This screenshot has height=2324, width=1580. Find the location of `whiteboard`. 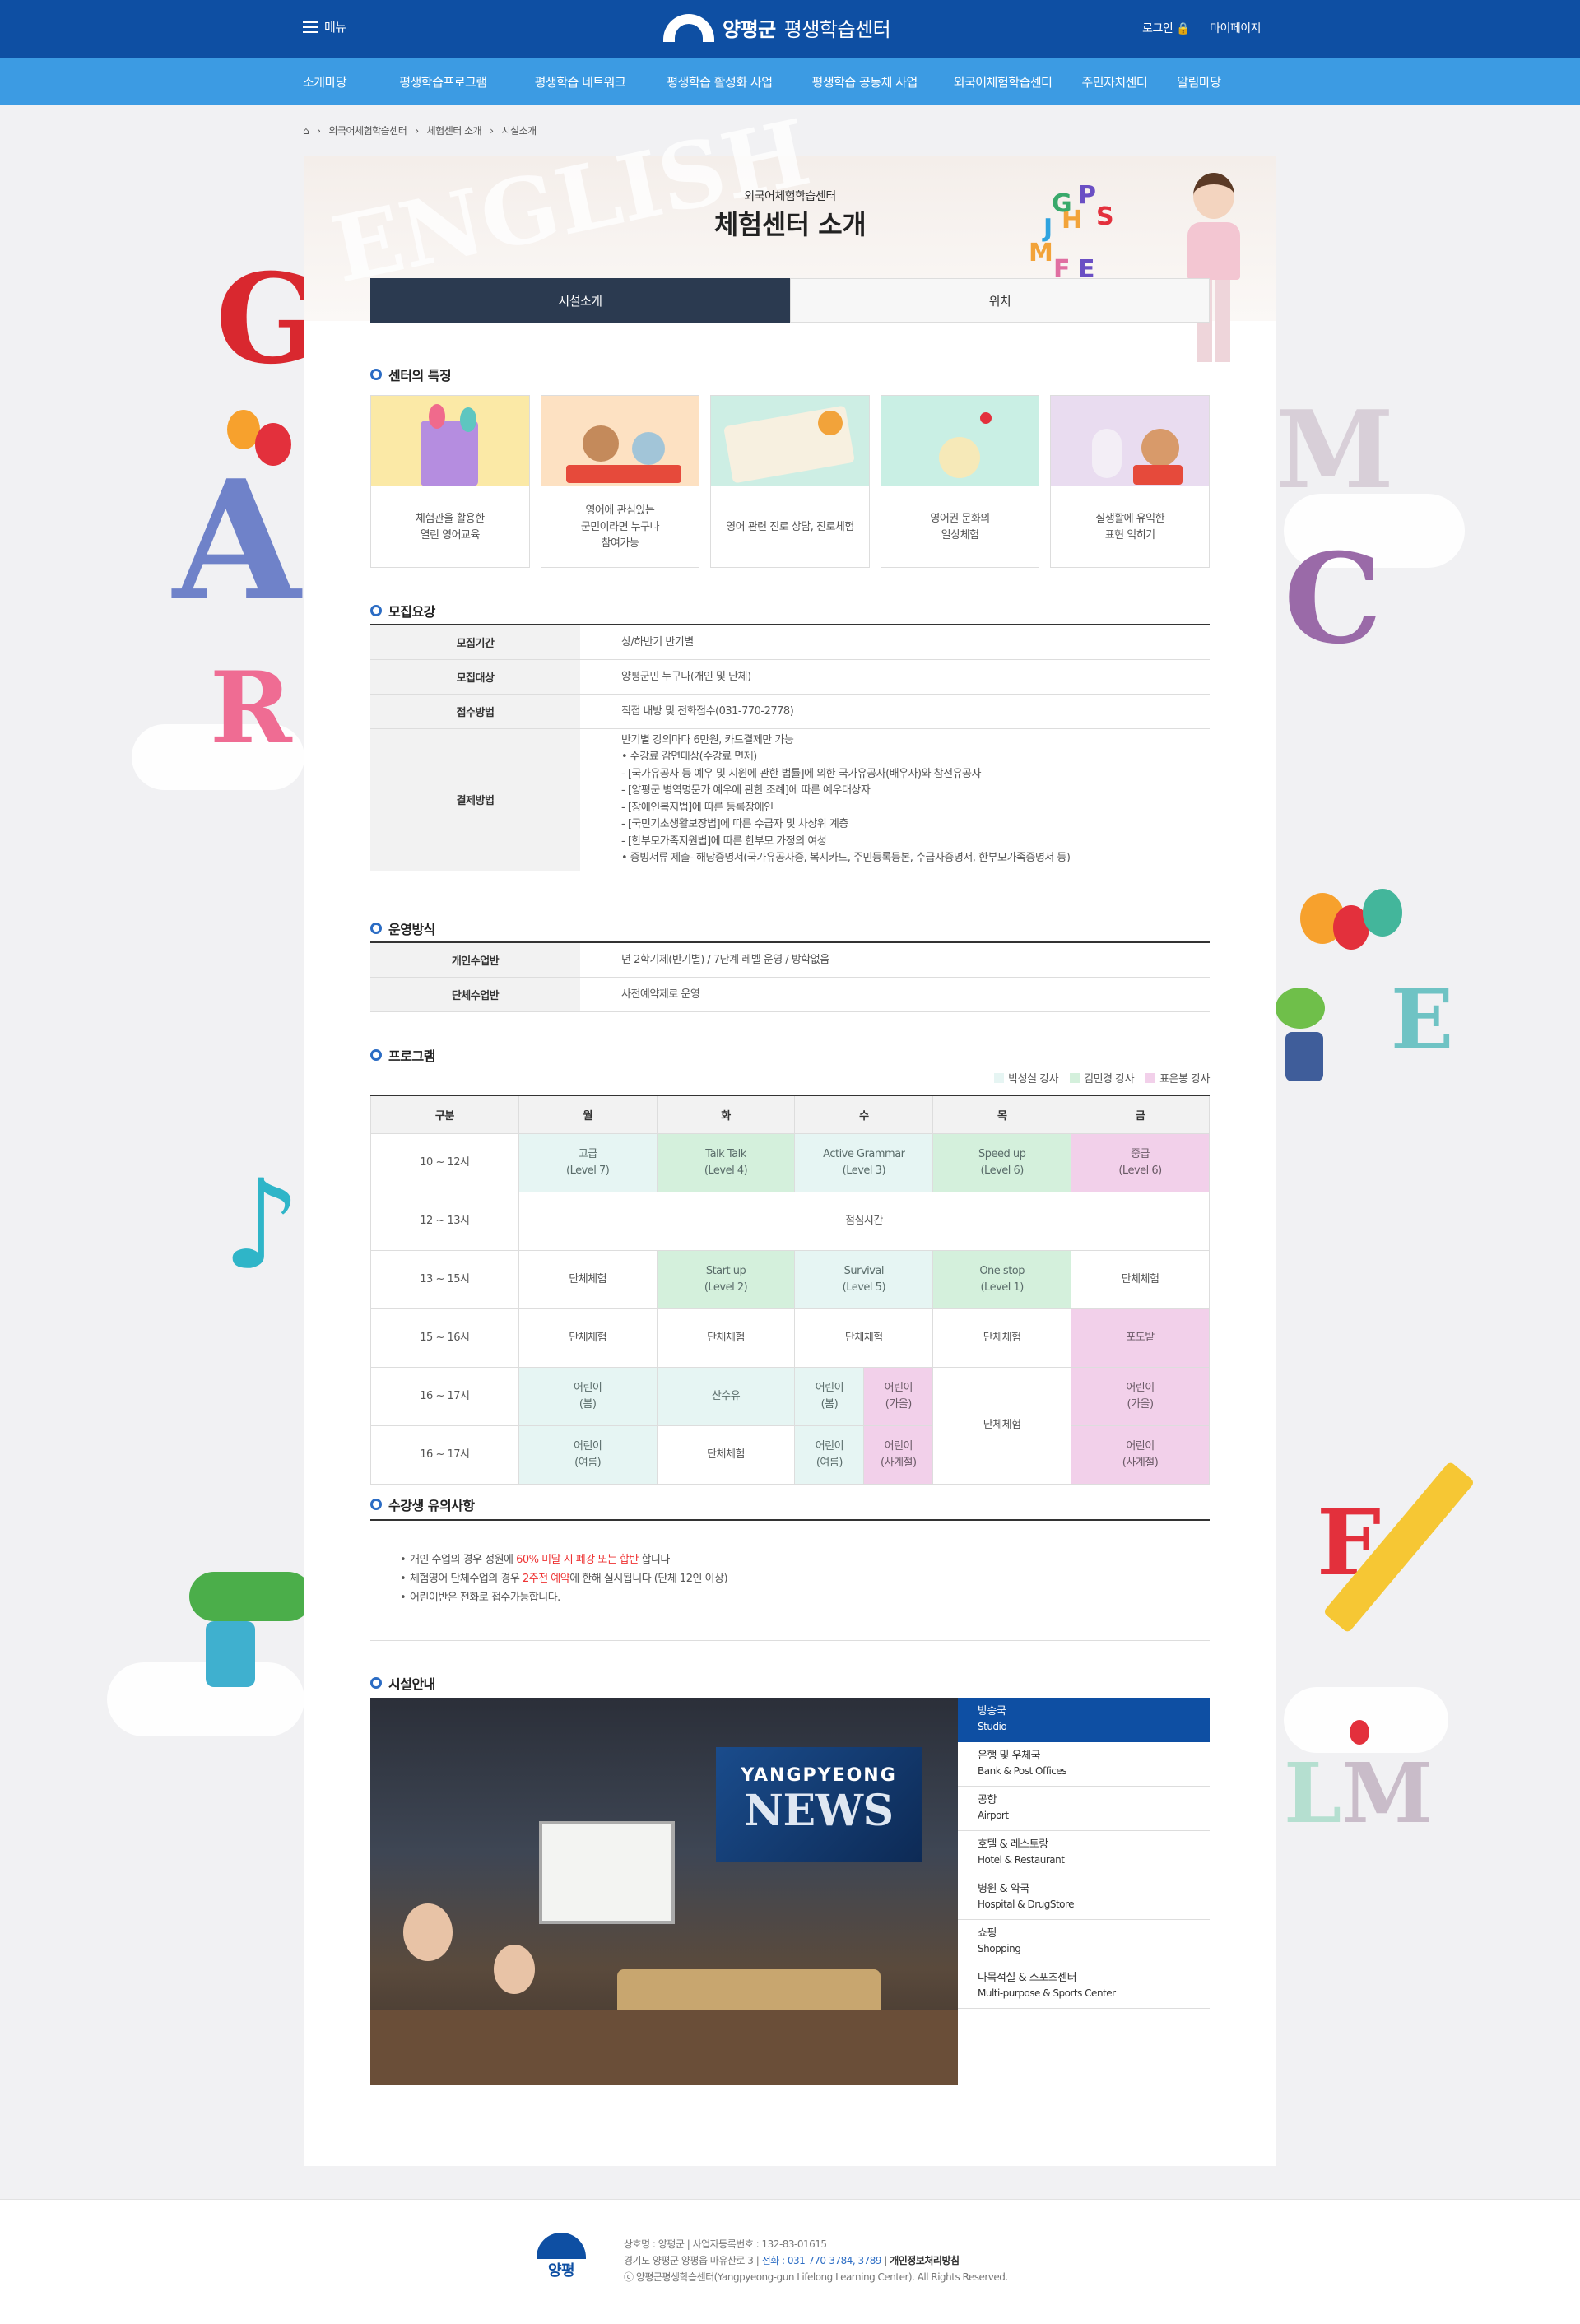

whiteboard is located at coordinates (607, 1872).